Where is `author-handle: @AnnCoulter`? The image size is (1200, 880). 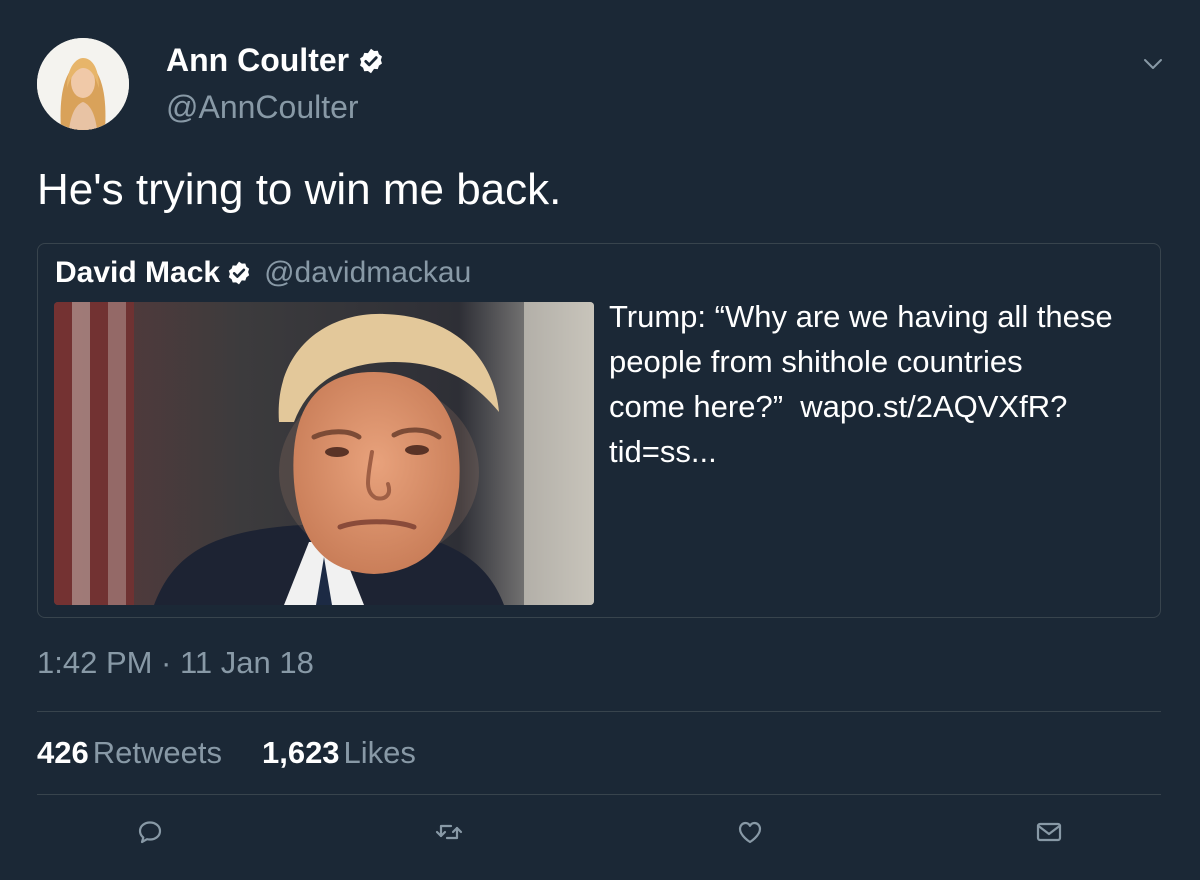 author-handle: @AnnCoulter is located at coordinates (262, 107).